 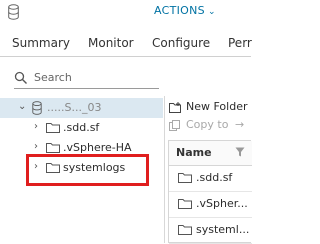 I want to click on new-folder-label: New Folder, so click(x=217, y=106).